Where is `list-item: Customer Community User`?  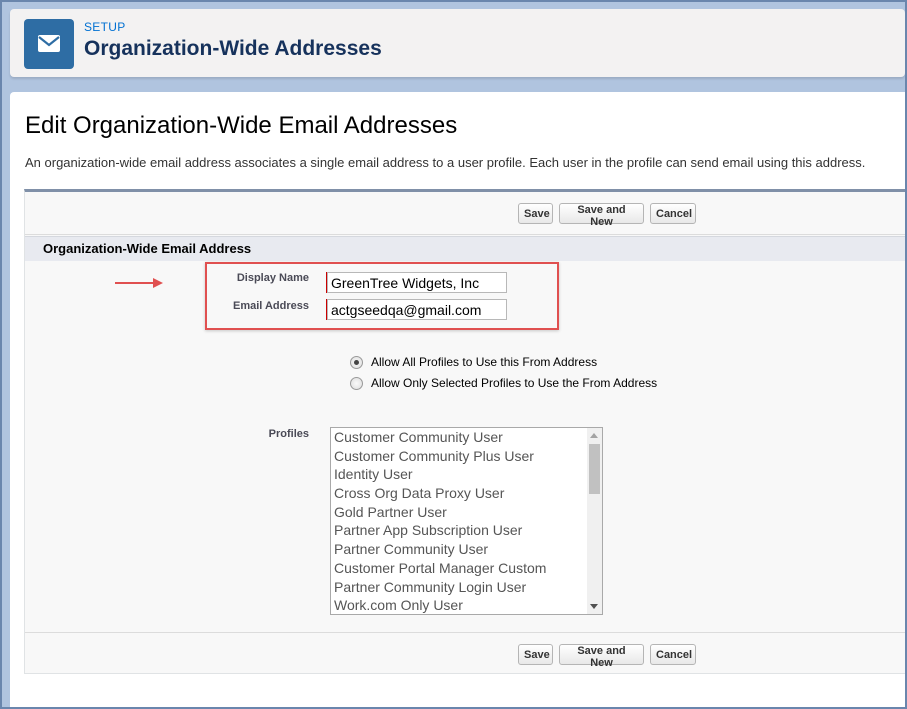 list-item: Customer Community User is located at coordinates (466, 437).